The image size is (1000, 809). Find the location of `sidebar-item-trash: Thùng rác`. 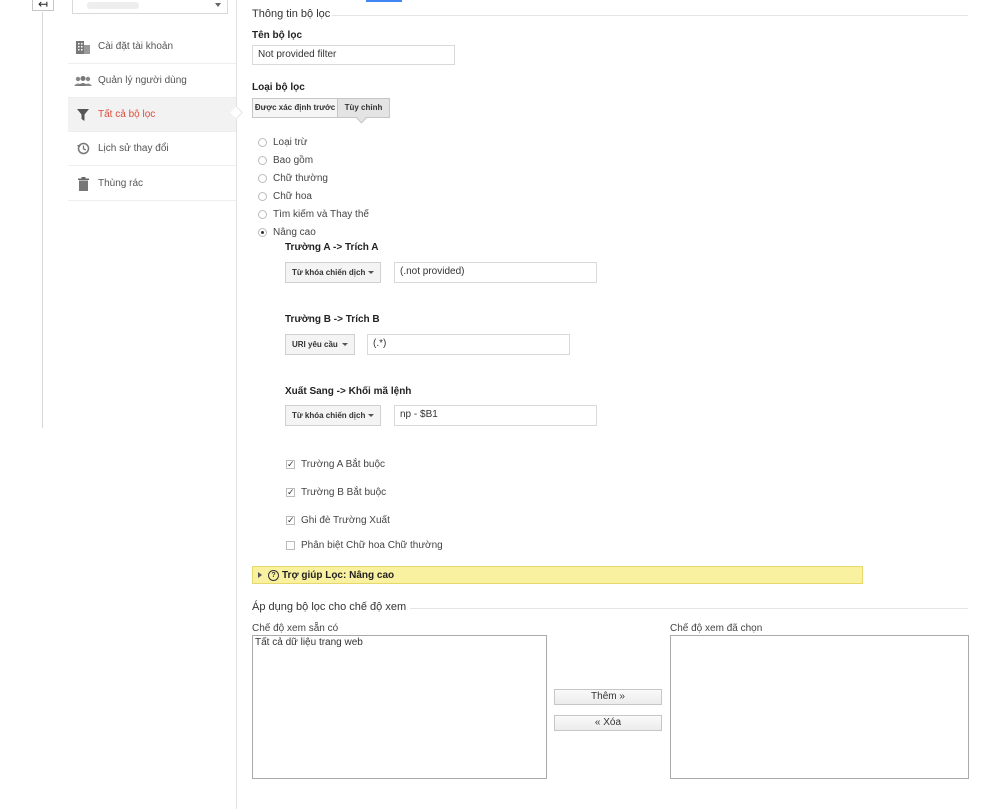

sidebar-item-trash: Thùng rác is located at coordinates (152, 184).